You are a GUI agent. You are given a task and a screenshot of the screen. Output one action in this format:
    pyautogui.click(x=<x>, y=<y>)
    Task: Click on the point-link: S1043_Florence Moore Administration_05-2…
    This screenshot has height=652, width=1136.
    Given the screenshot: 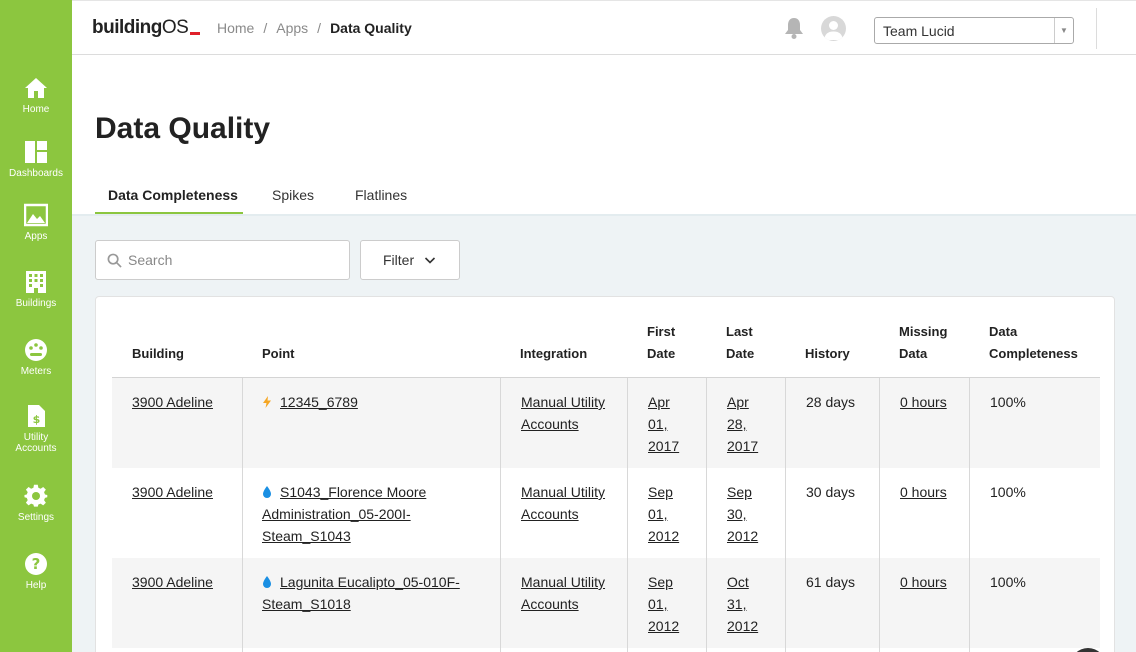 What is the action you would take?
    pyautogui.click(x=344, y=514)
    